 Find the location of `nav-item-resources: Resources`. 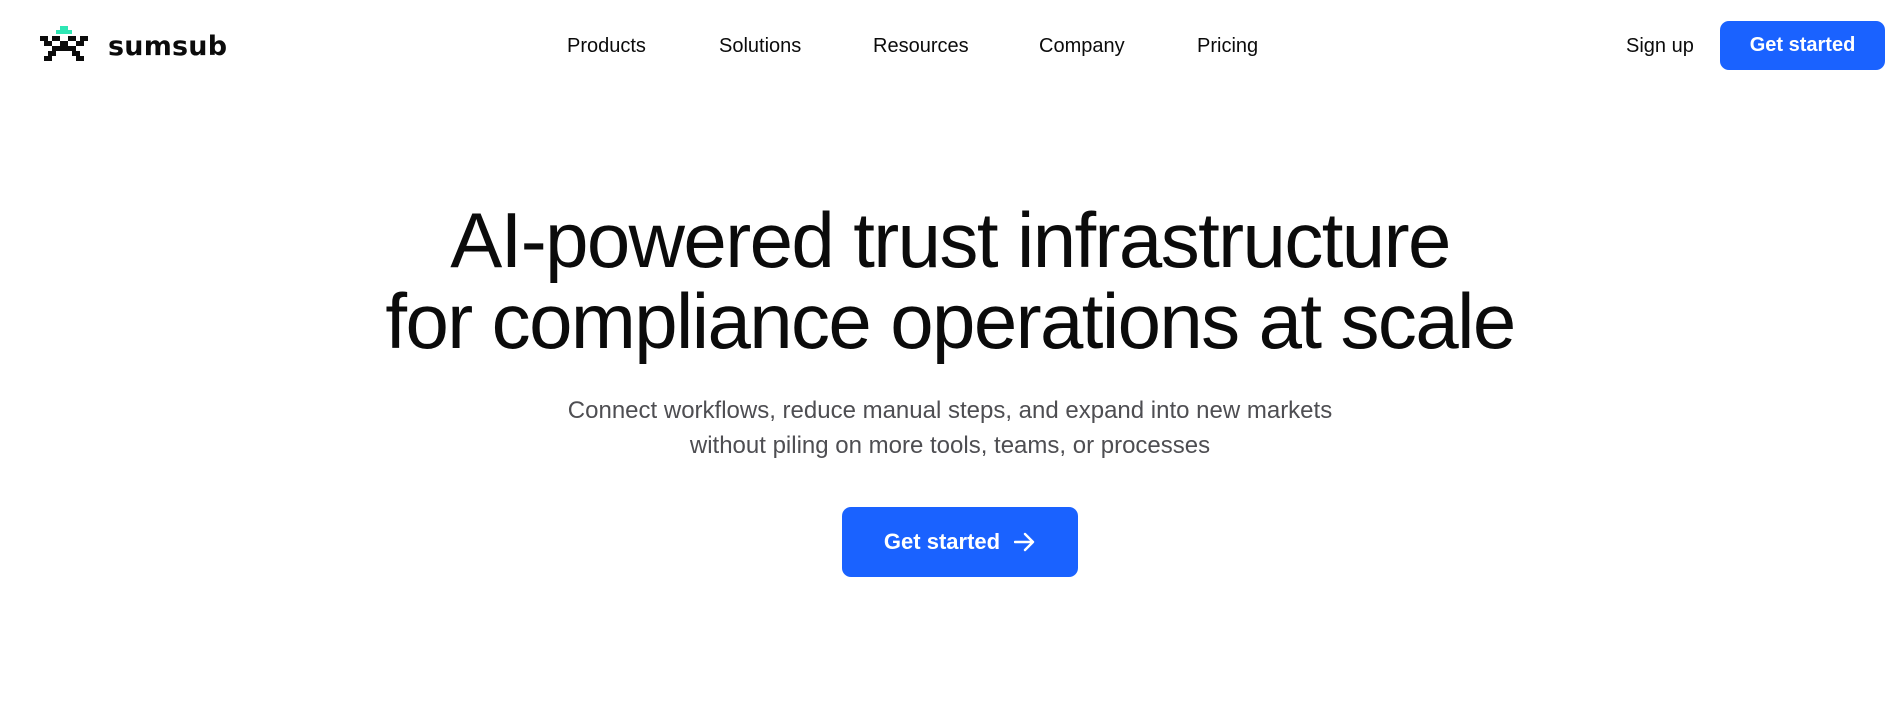

nav-item-resources: Resources is located at coordinates (921, 46).